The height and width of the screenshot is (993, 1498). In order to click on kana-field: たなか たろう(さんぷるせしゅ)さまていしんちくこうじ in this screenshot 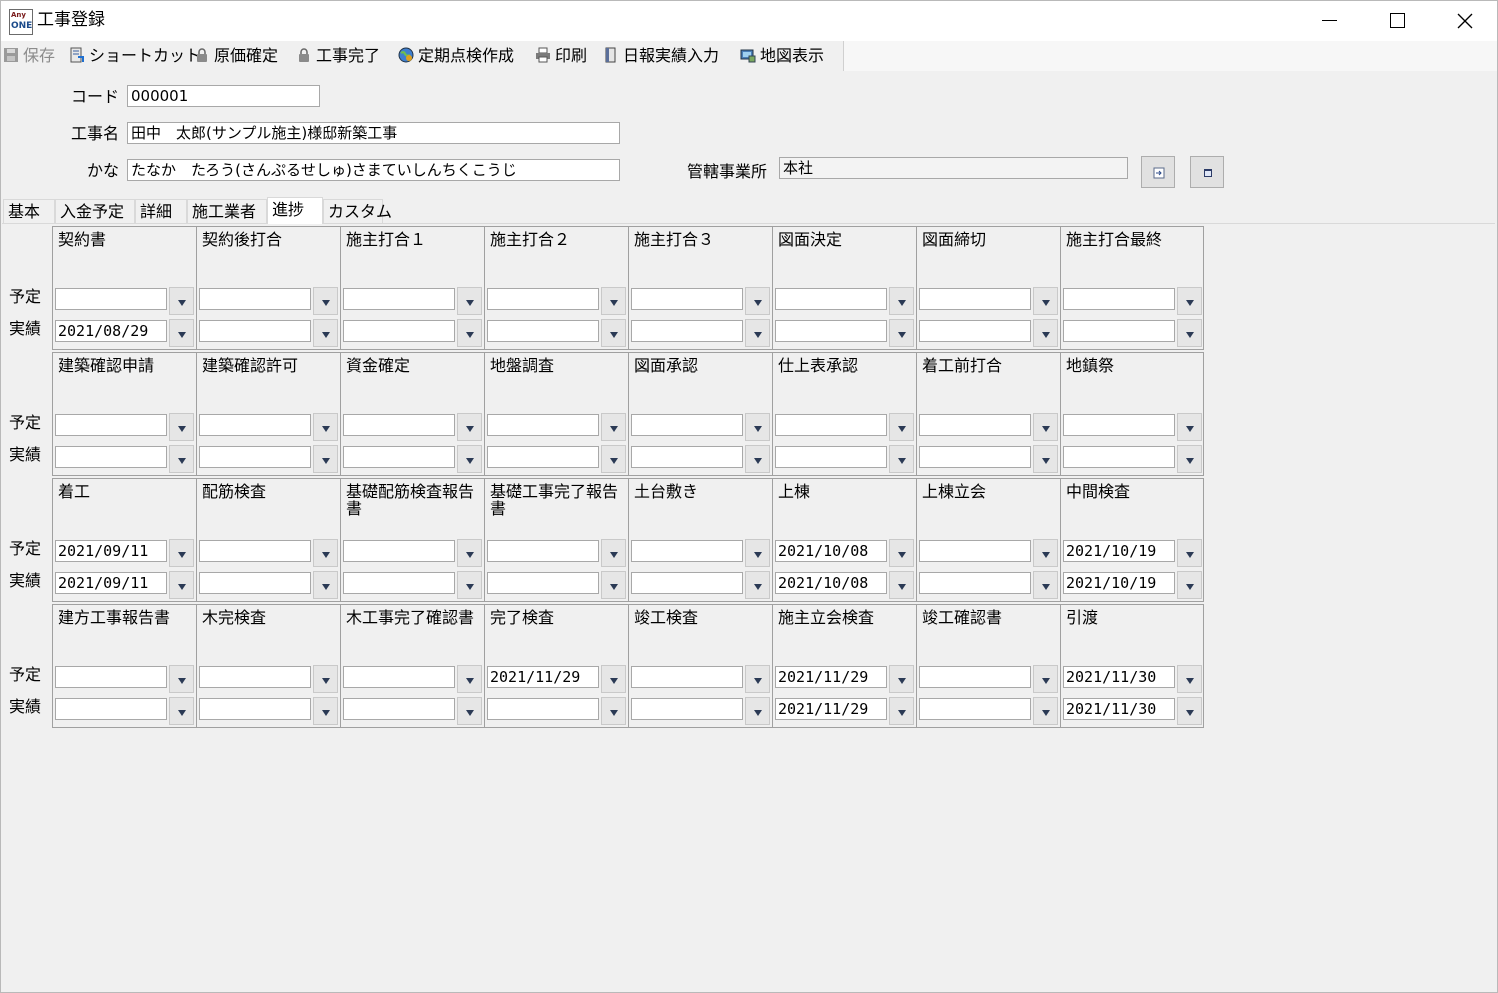, I will do `click(373, 170)`.